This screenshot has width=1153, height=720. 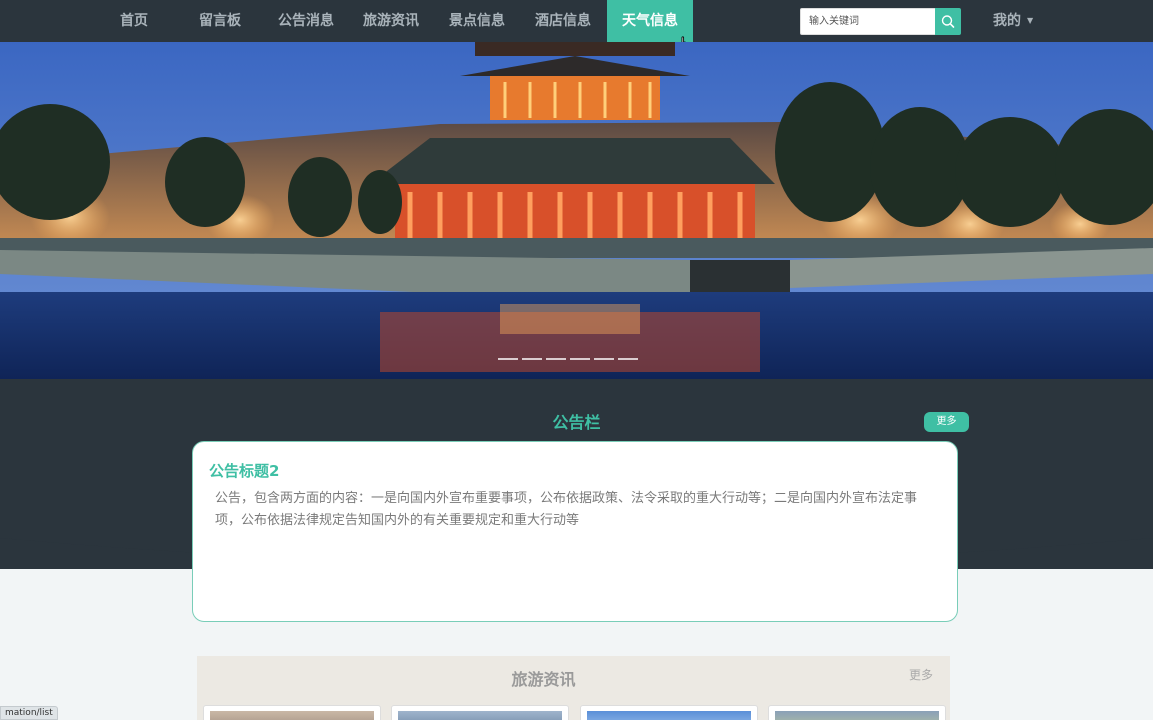 I want to click on top-nav: 首页 留言板 公告消息 旅游资讯 景点信息 酒店信息 天气信息 我的▼, so click(x=576, y=21).